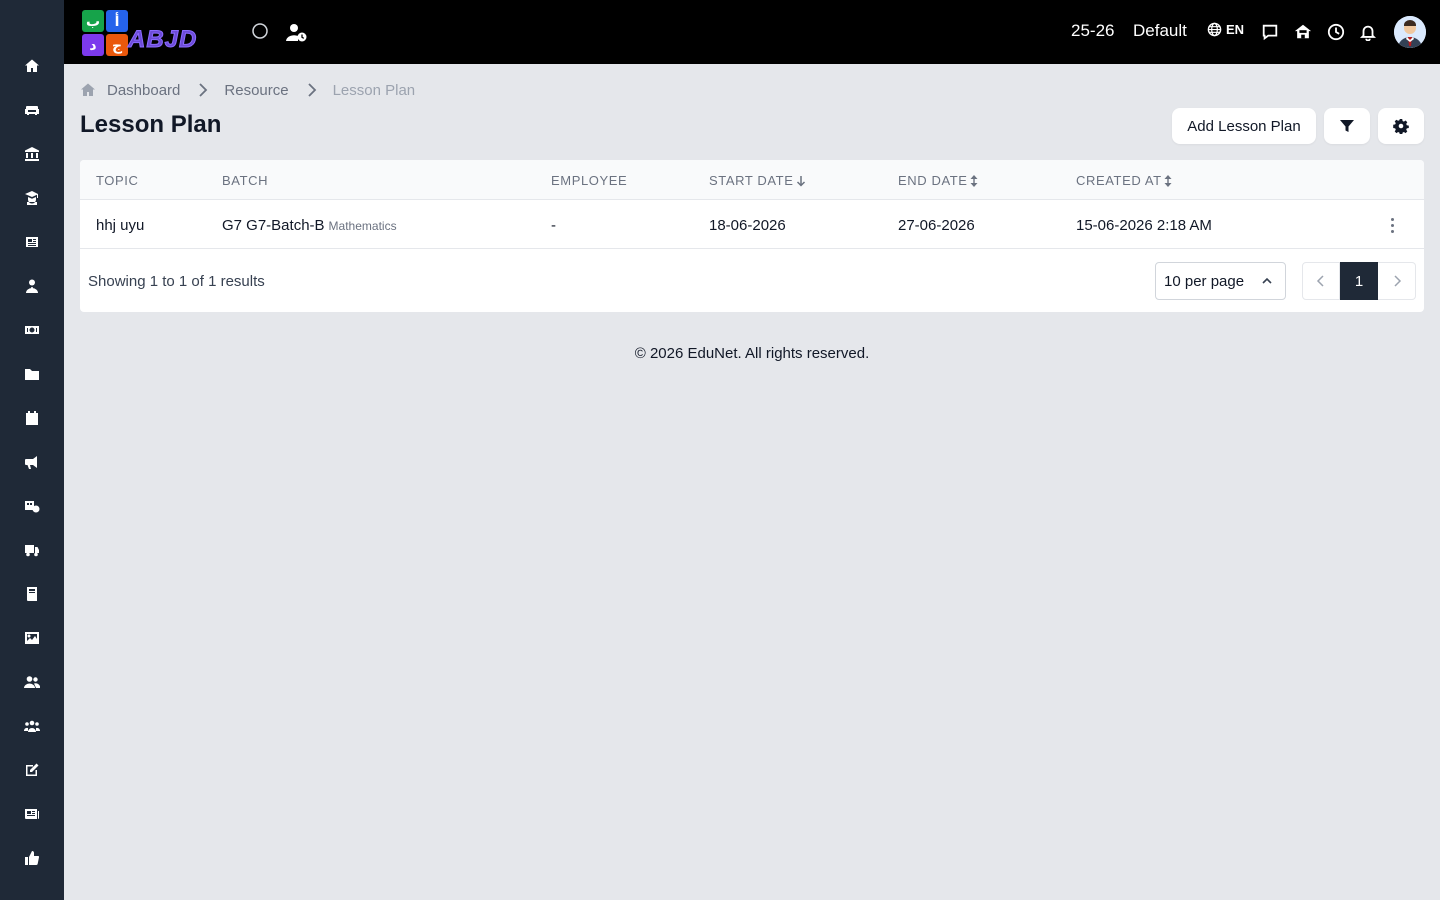 The image size is (1440, 900). What do you see at coordinates (32, 858) in the screenshot?
I see `thumbs-up-icon` at bounding box center [32, 858].